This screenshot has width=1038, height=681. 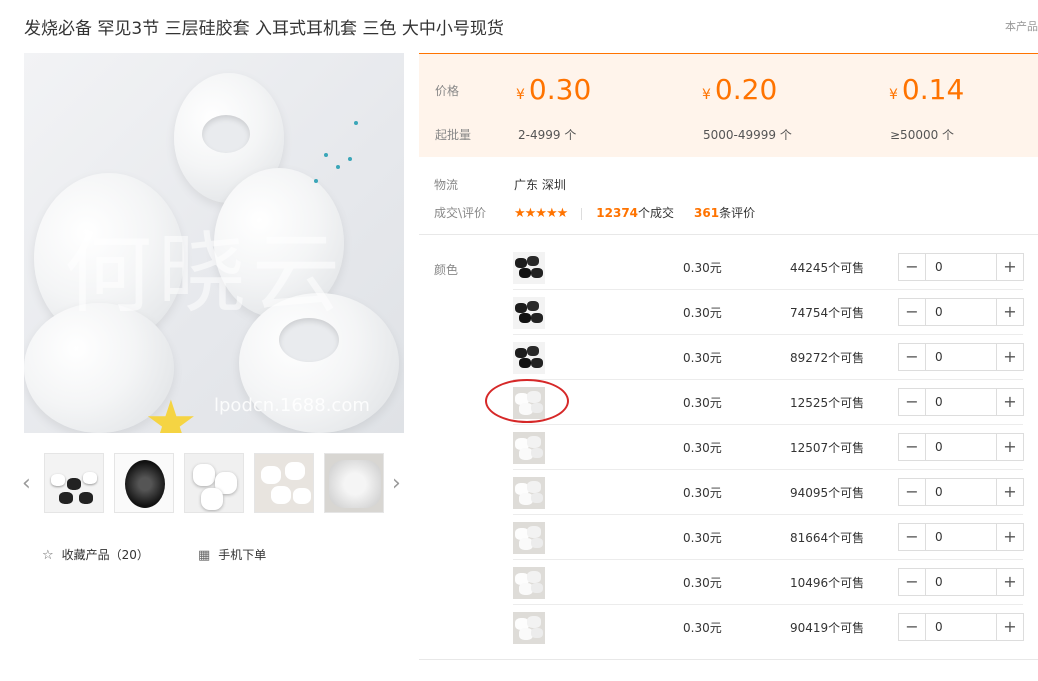 What do you see at coordinates (292, 405) in the screenshot?
I see `watermark-url: lpodcn.1688.com` at bounding box center [292, 405].